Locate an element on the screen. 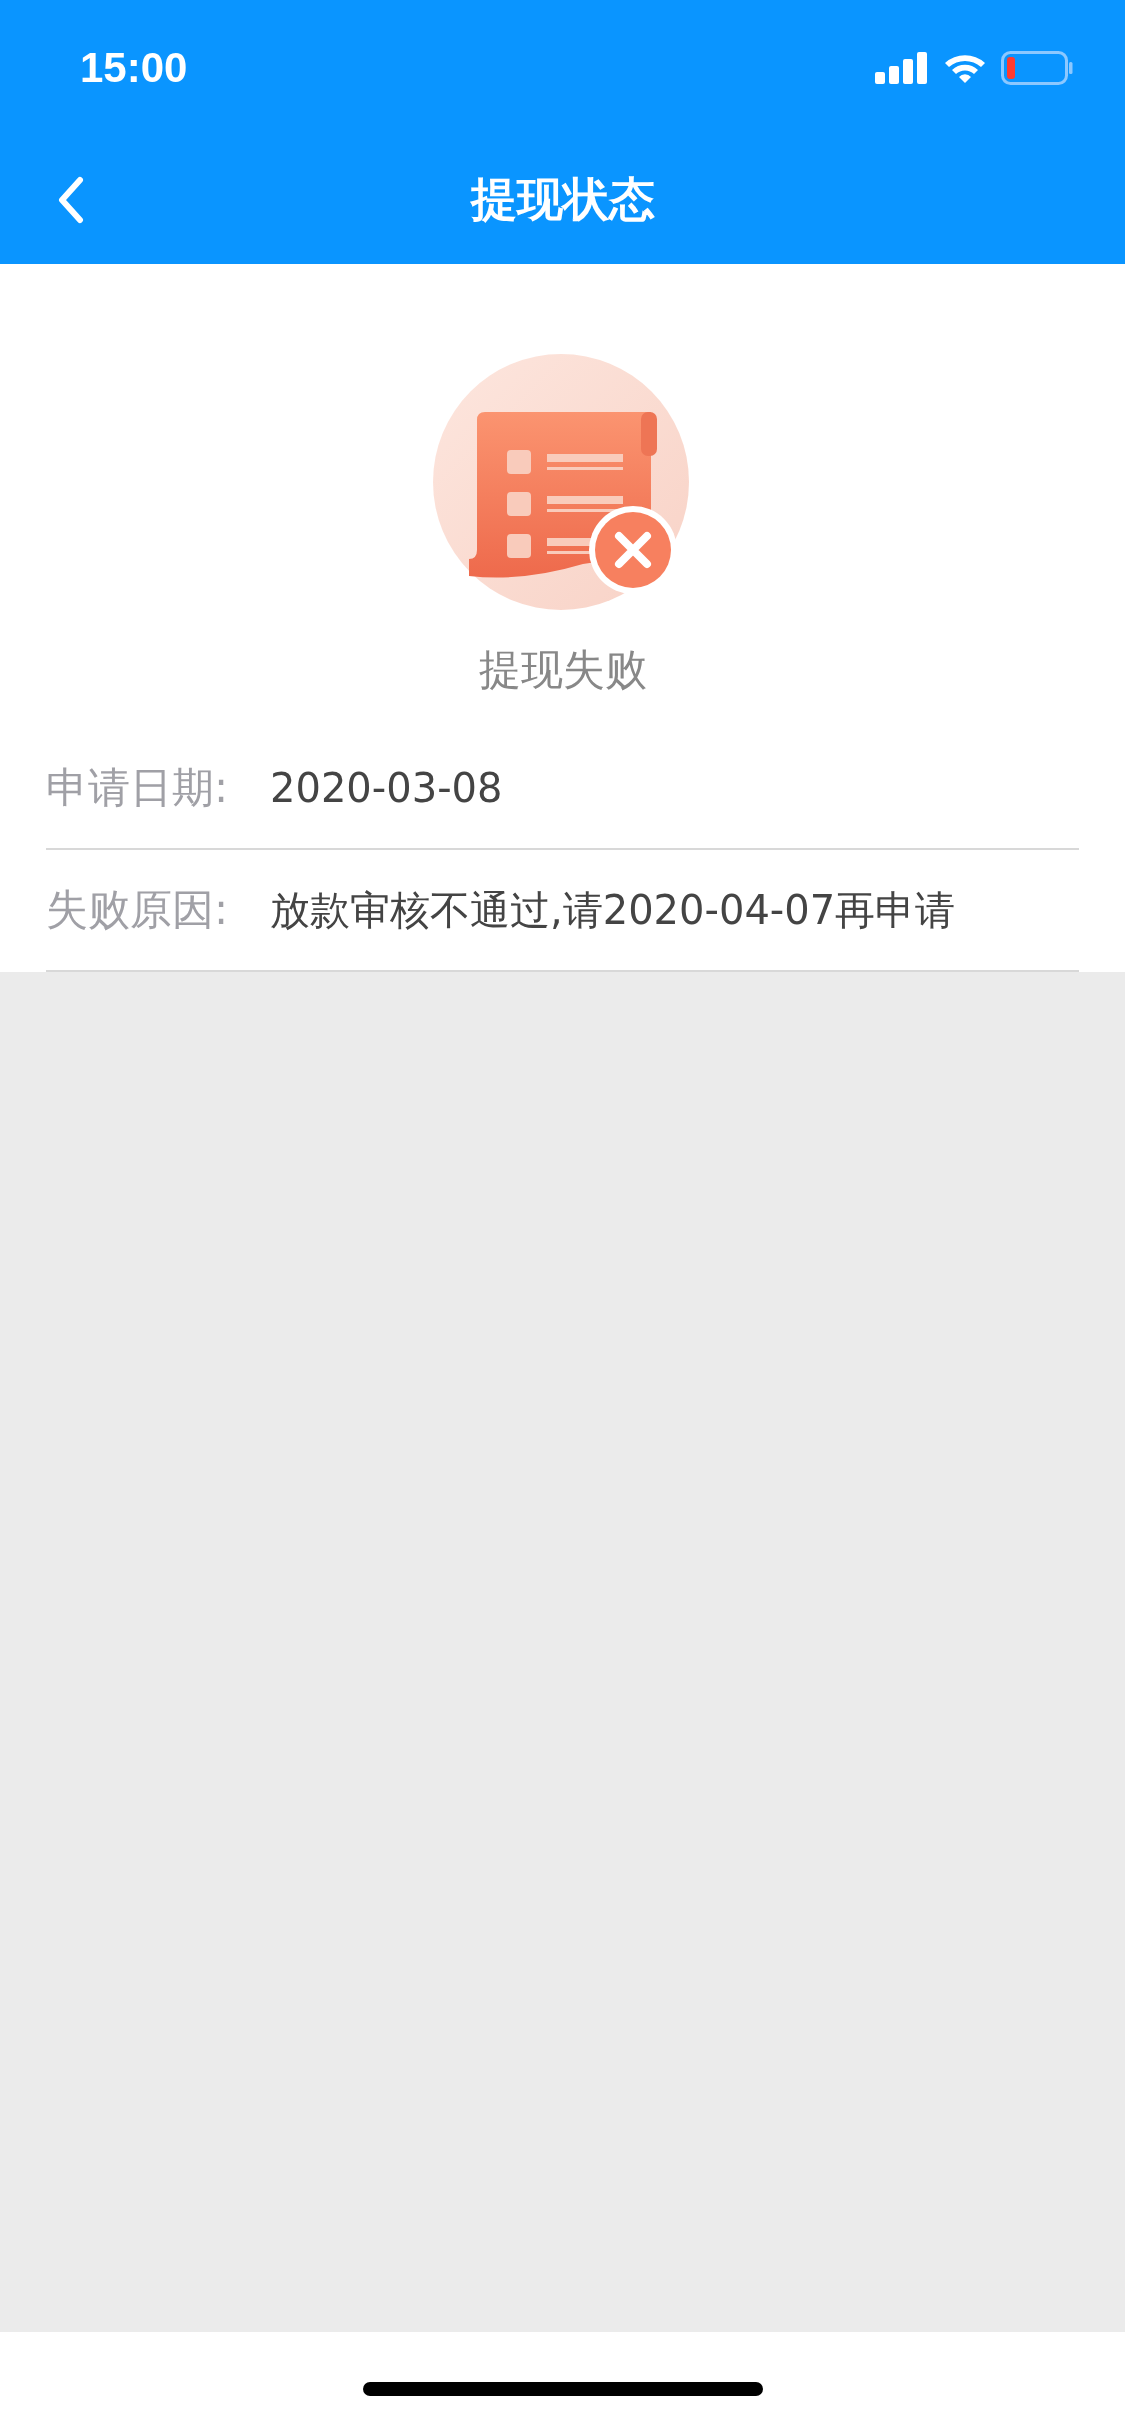 This screenshot has width=1125, height=2436. detail-value: 2020-03-08 is located at coordinates (386, 788).